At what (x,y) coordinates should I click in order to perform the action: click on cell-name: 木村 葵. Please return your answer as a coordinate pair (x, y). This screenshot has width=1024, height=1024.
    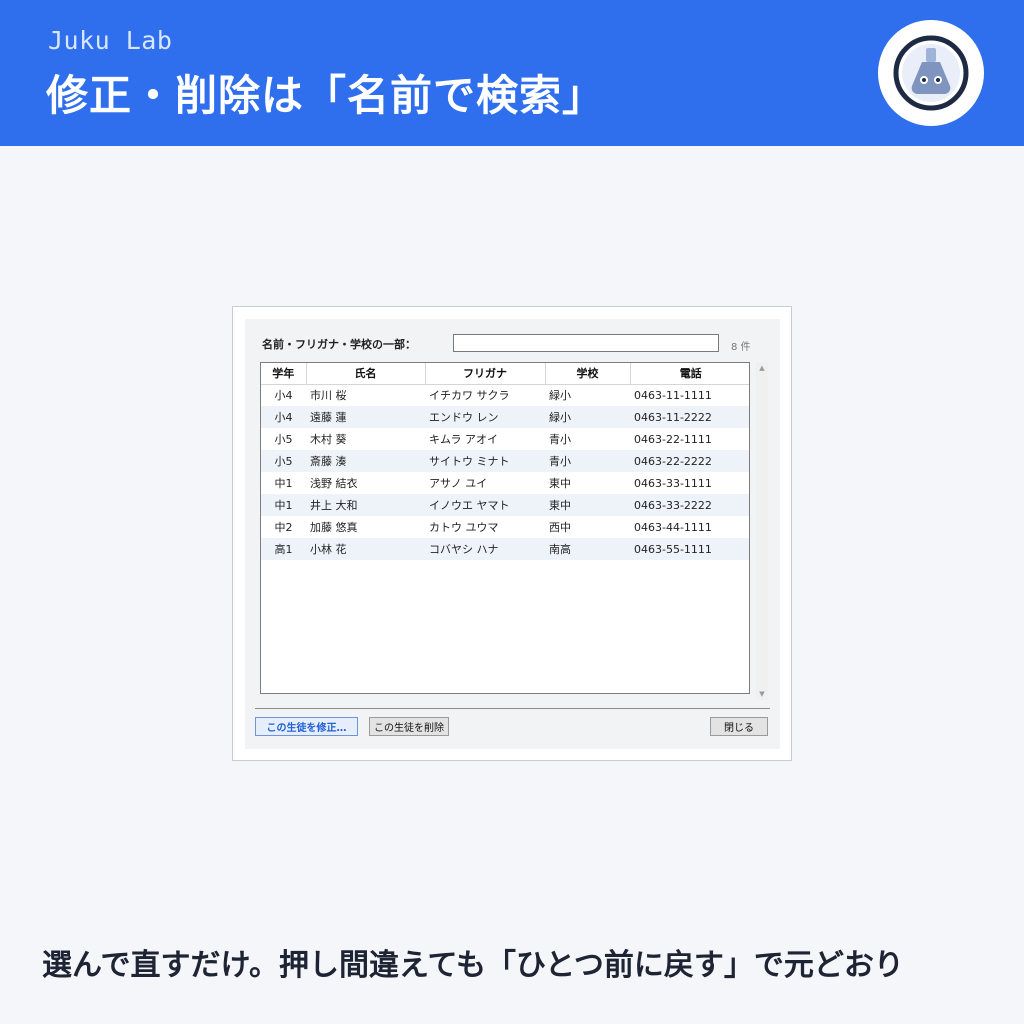
    Looking at the image, I should click on (328, 439).